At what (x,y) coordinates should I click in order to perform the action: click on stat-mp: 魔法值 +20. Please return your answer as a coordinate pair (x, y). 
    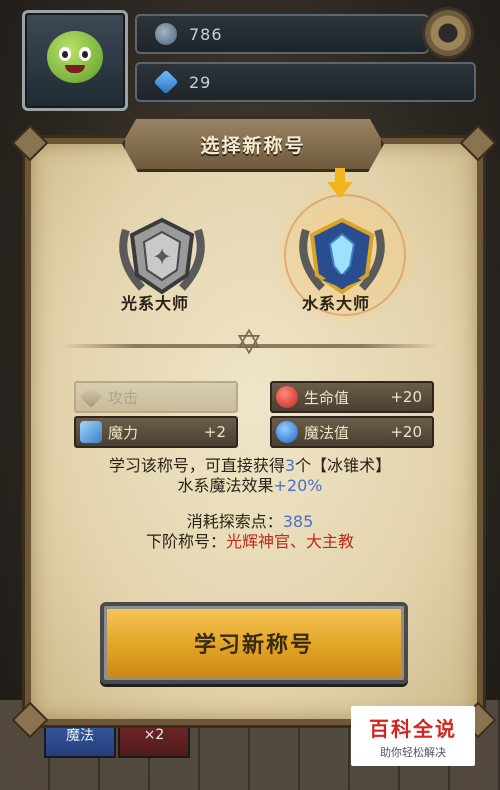
    Looking at the image, I should click on (352, 432).